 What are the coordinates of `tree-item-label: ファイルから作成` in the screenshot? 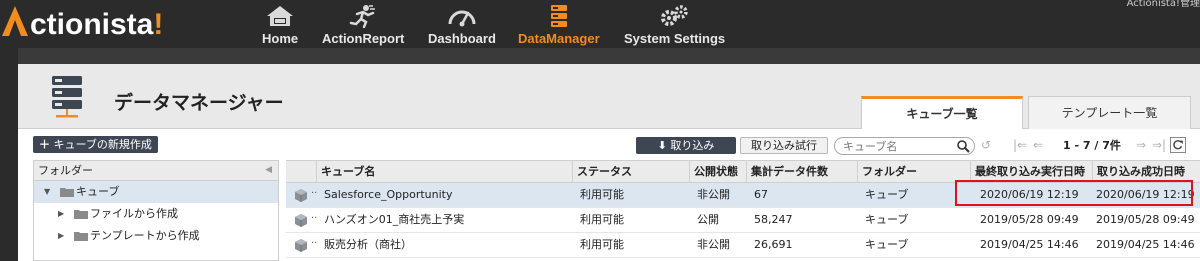 It's located at (134, 213).